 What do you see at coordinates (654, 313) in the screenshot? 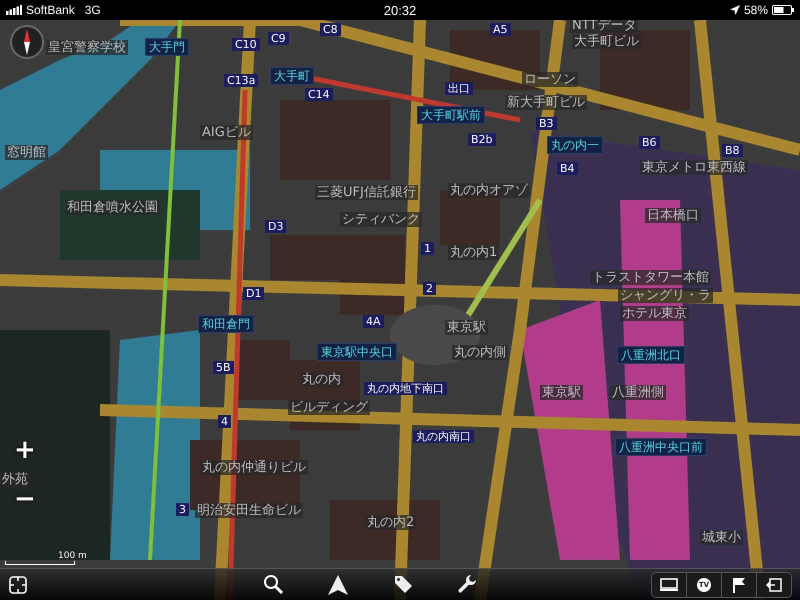
I see `place-label: ホテル東京` at bounding box center [654, 313].